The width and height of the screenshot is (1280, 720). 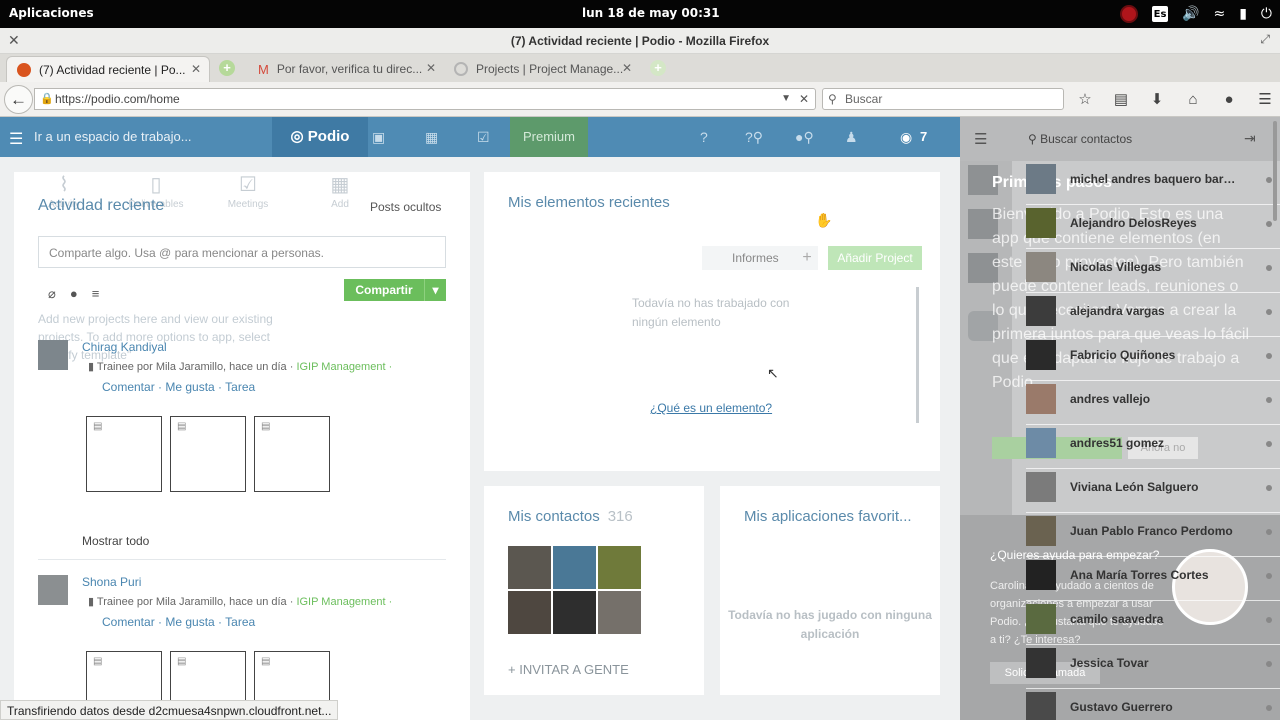 I want to click on attach-icon: ⌀, so click(x=52, y=294).